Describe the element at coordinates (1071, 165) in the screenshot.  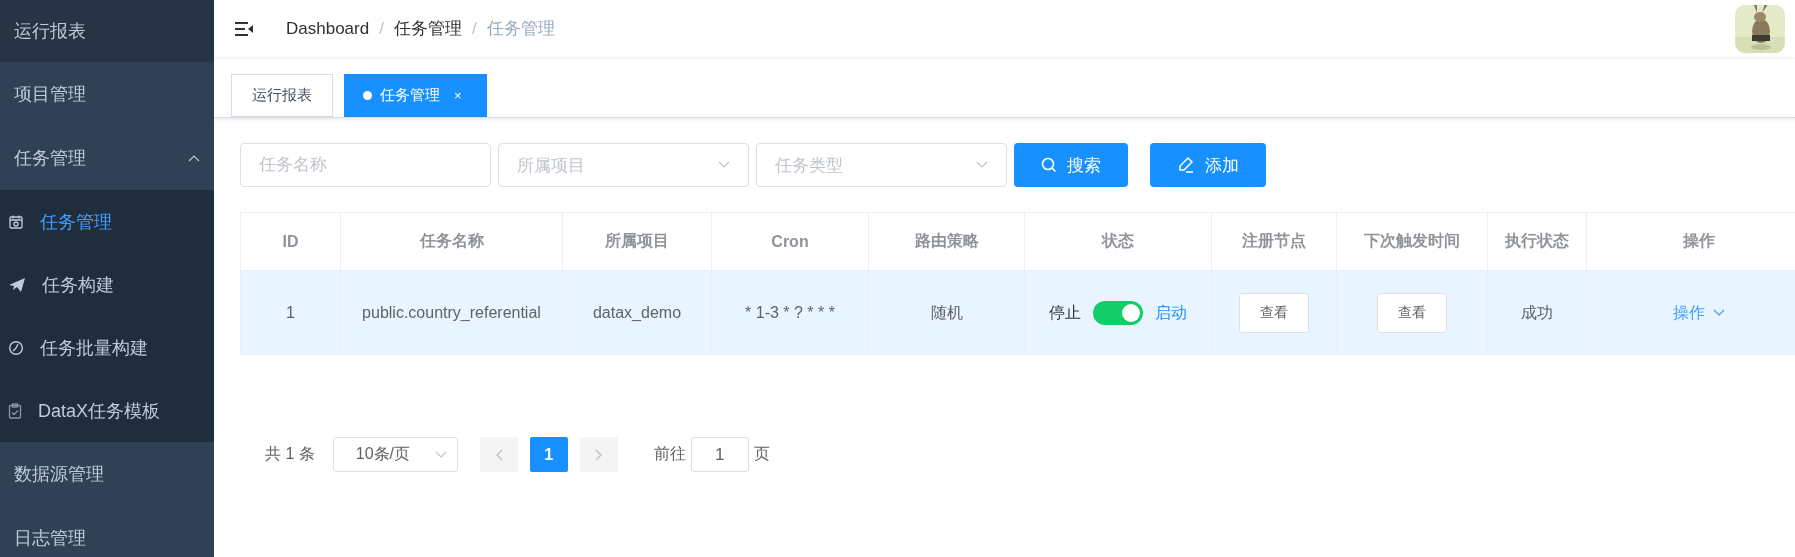
I see `search-button: 搜索` at that location.